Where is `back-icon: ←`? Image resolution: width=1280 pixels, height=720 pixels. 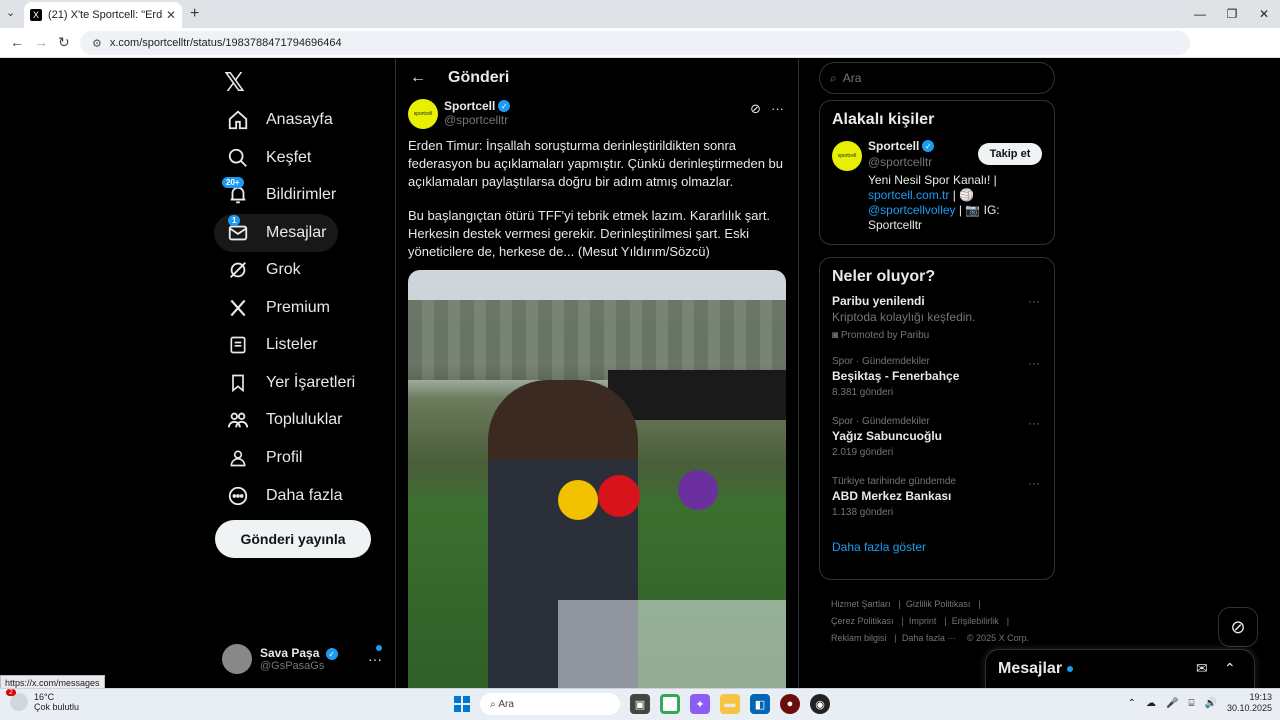
back-icon: ← is located at coordinates (17, 42).